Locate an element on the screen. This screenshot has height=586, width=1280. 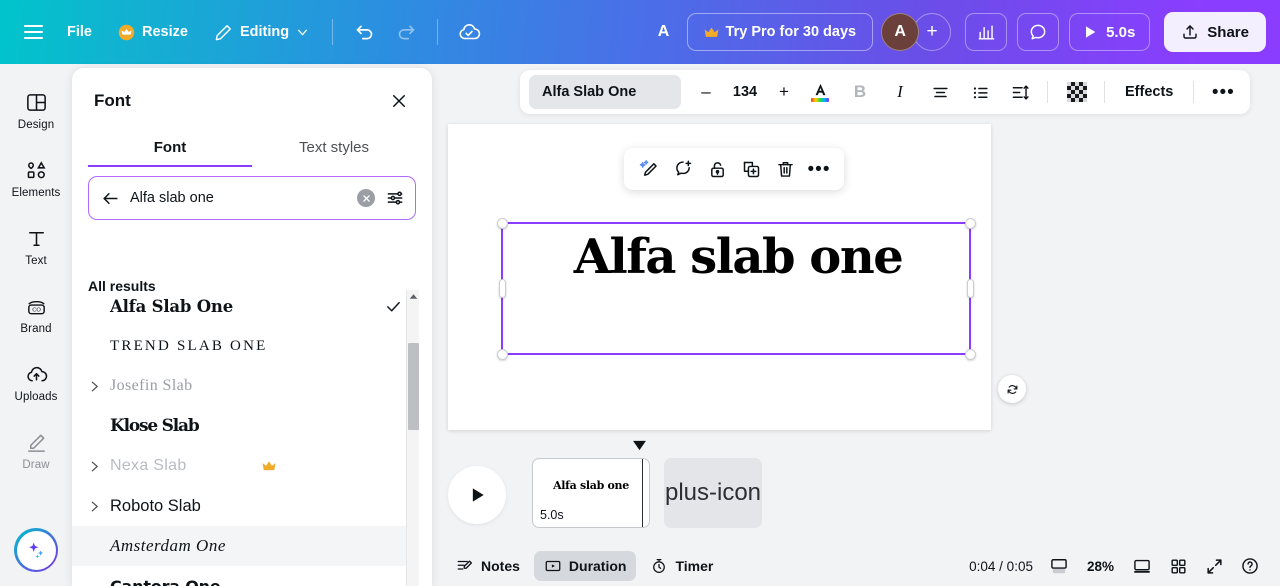
magic-edit-button is located at coordinates (649, 169).